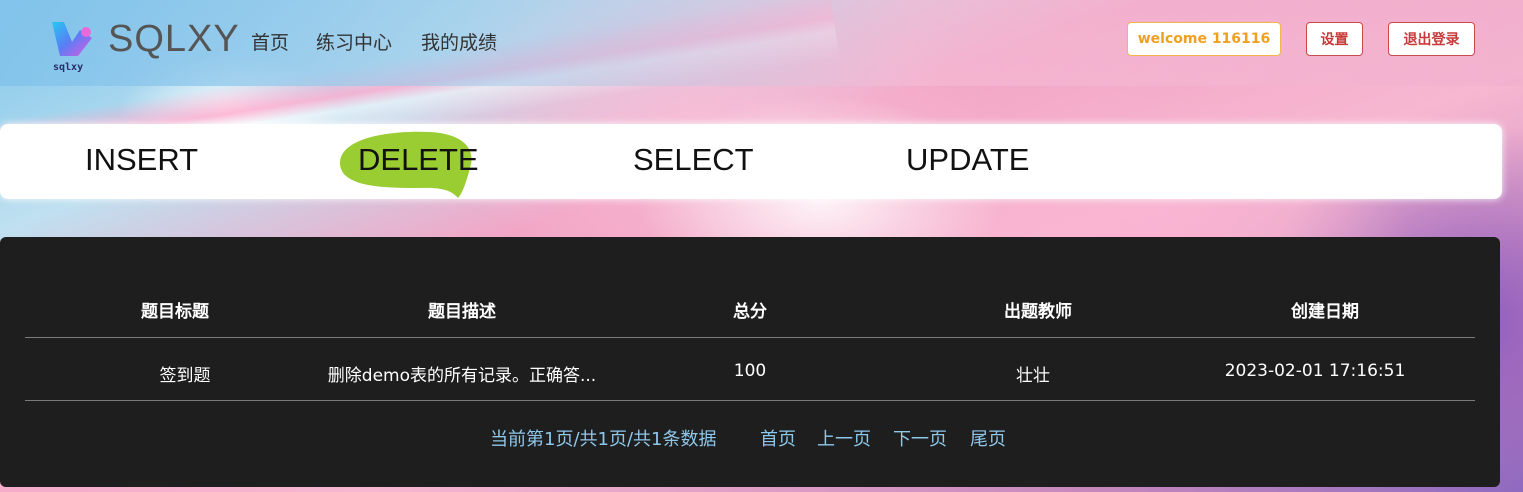 Image resolution: width=1523 pixels, height=492 pixels. What do you see at coordinates (141, 160) in the screenshot?
I see `tab-insert: INSERT` at bounding box center [141, 160].